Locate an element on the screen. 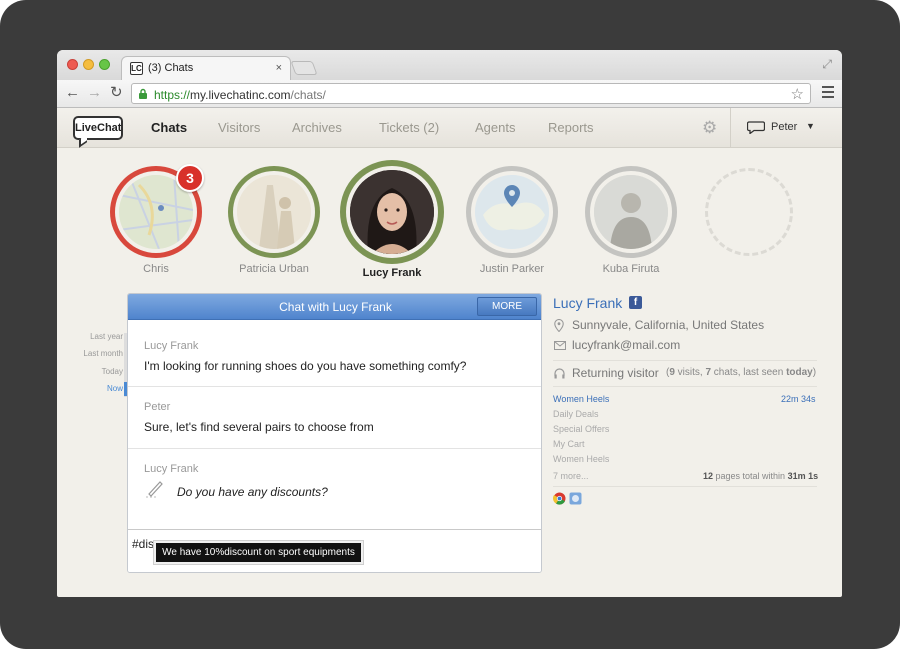  last-seen: today is located at coordinates (799, 372).